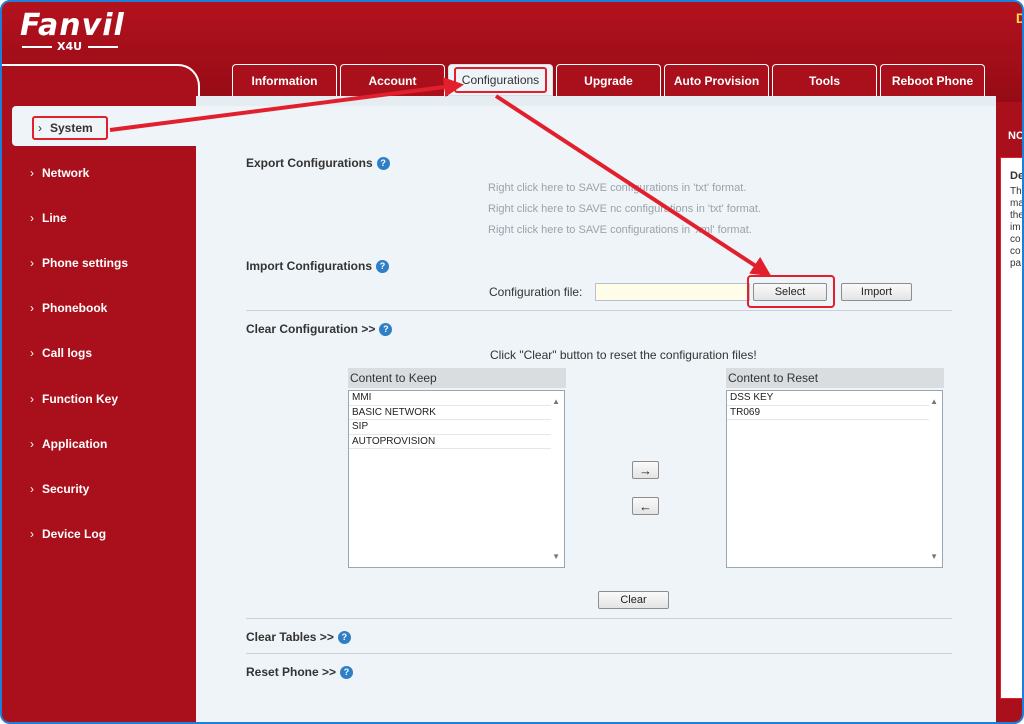 Image resolution: width=1024 pixels, height=724 pixels. What do you see at coordinates (101, 86) in the screenshot?
I see `sidebar-top-tab` at bounding box center [101, 86].